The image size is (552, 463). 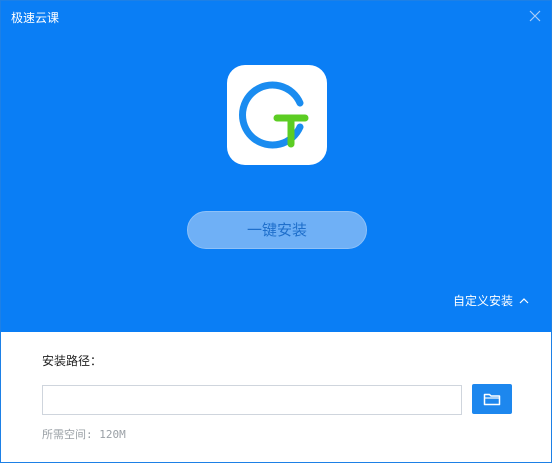 I want to click on install-path-input, so click(x=252, y=400).